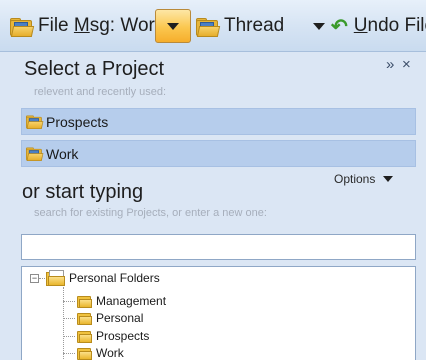 The height and width of the screenshot is (360, 426). I want to click on collapse-icon: −, so click(34, 278).